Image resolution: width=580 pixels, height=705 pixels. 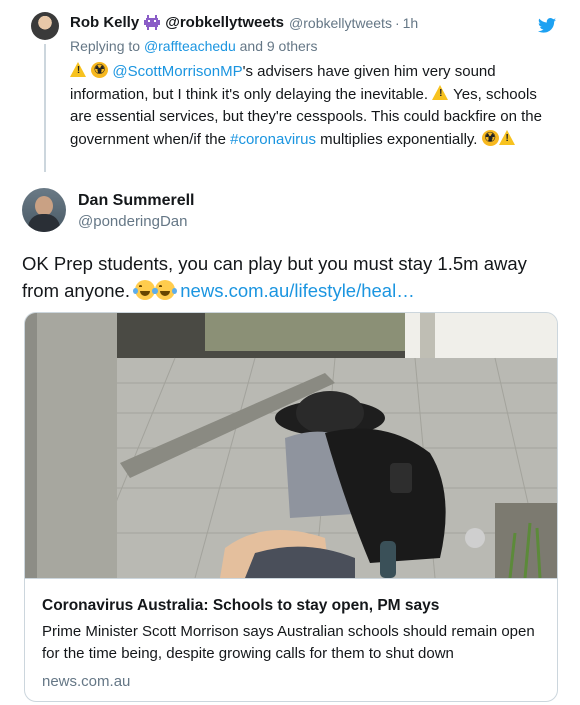 I want to click on dan-avatar, so click(x=44, y=210).